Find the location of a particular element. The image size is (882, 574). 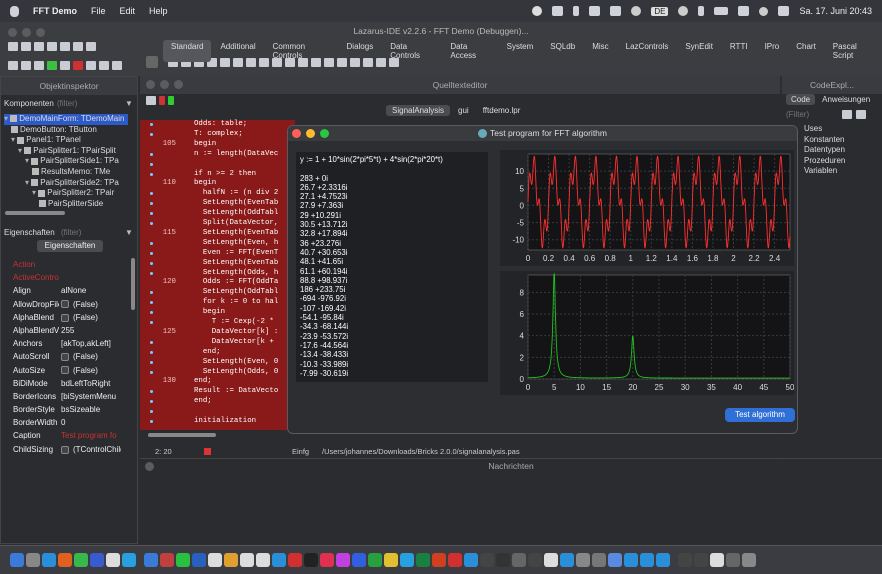

property-row: AutoSize (False) is located at coordinates (65, 370).